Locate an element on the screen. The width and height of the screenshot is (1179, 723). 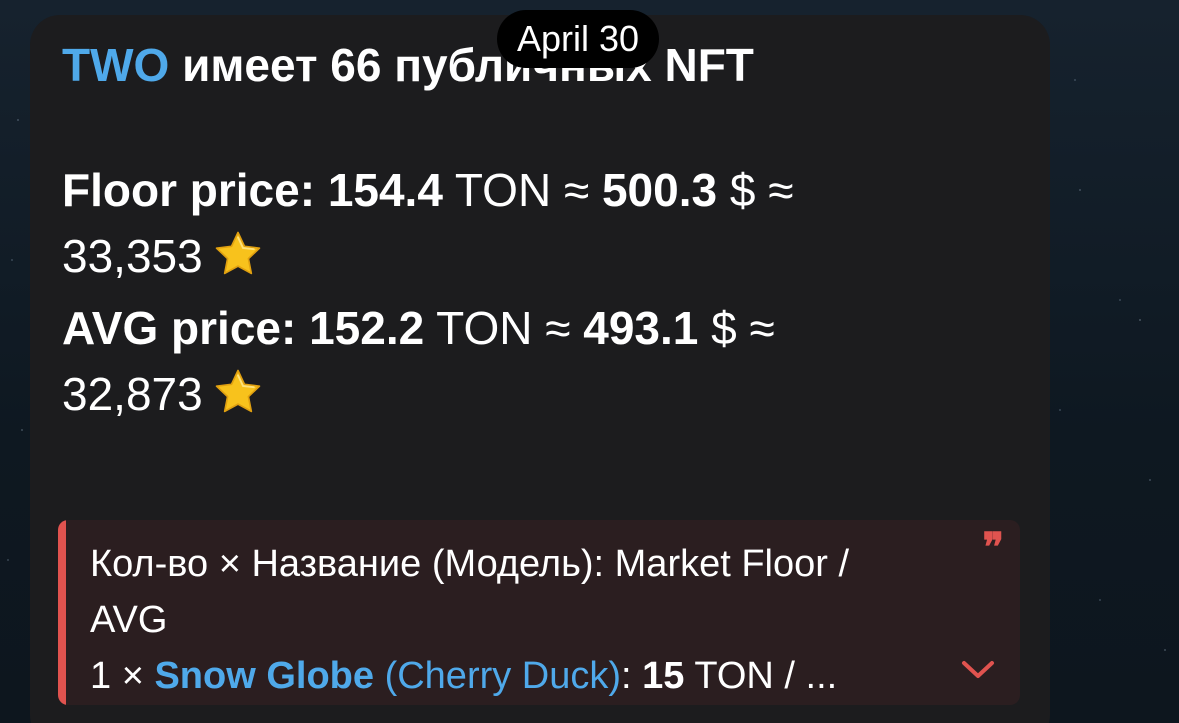
item-price: 15 is located at coordinates (663, 676).